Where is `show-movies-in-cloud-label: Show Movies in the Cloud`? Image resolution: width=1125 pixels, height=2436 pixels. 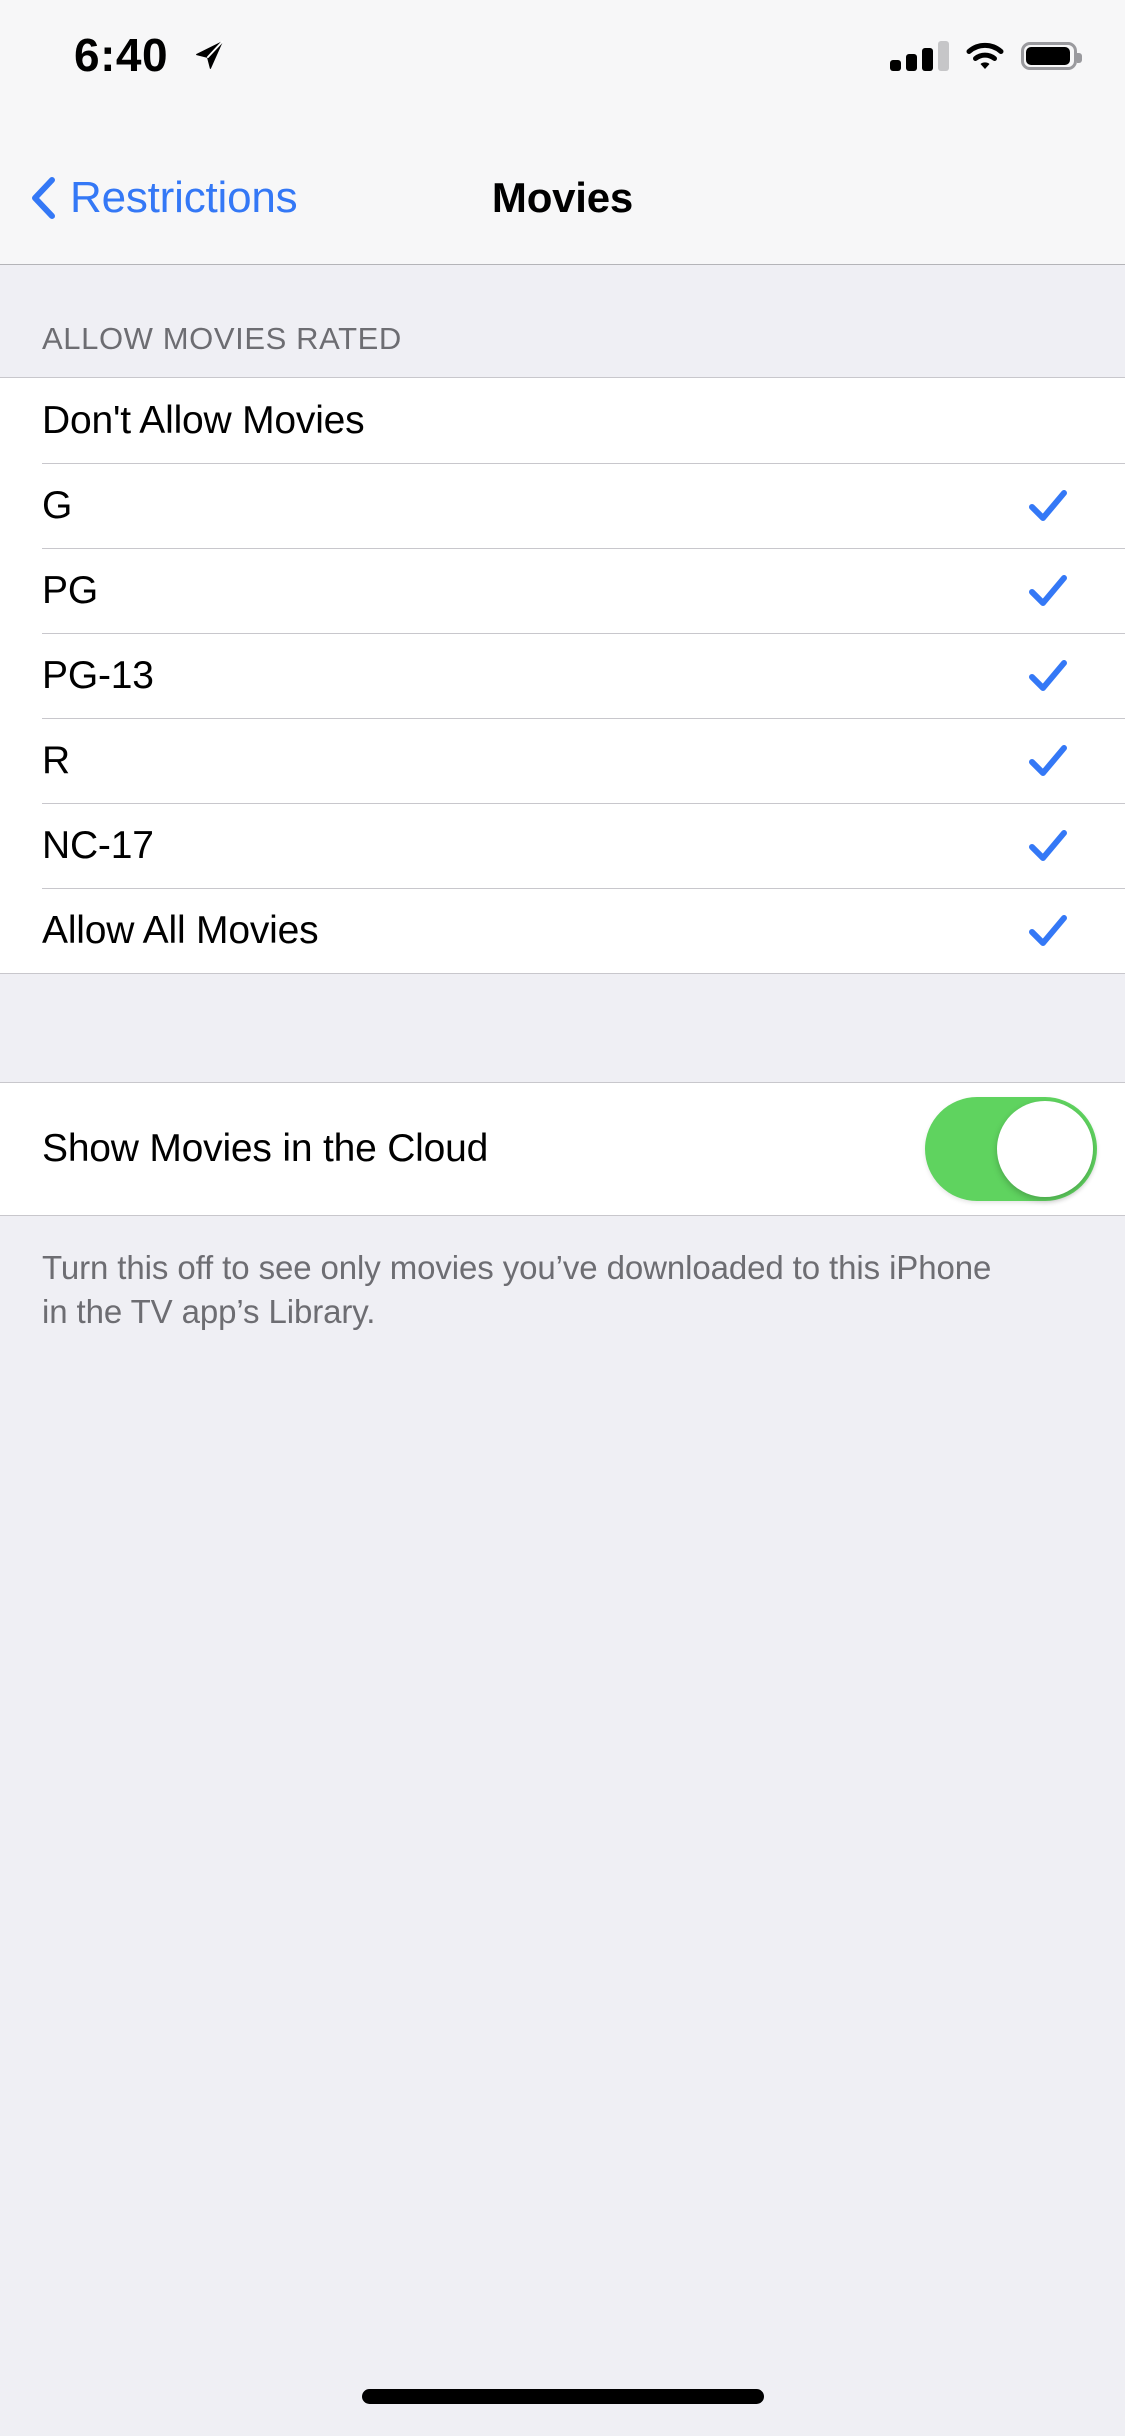
show-movies-in-cloud-label: Show Movies in the Cloud is located at coordinates (265, 1148).